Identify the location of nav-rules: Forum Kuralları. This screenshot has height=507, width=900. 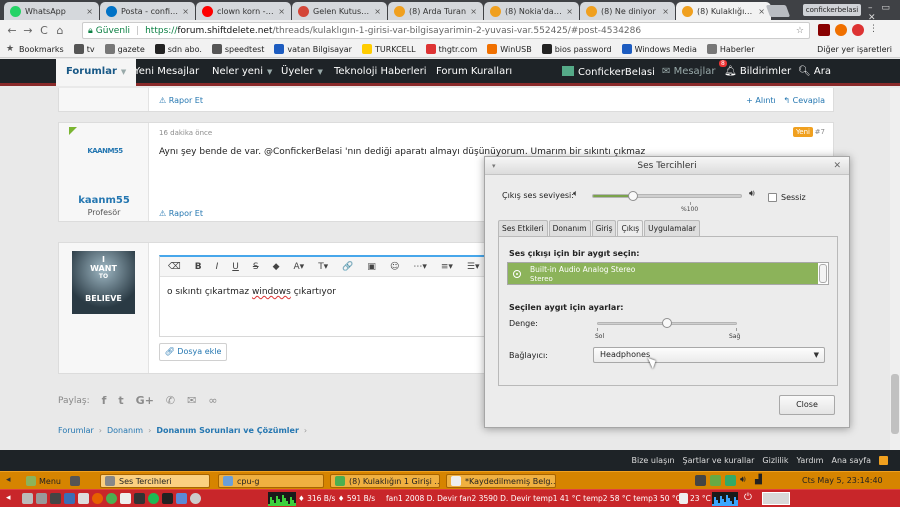
(474, 71).